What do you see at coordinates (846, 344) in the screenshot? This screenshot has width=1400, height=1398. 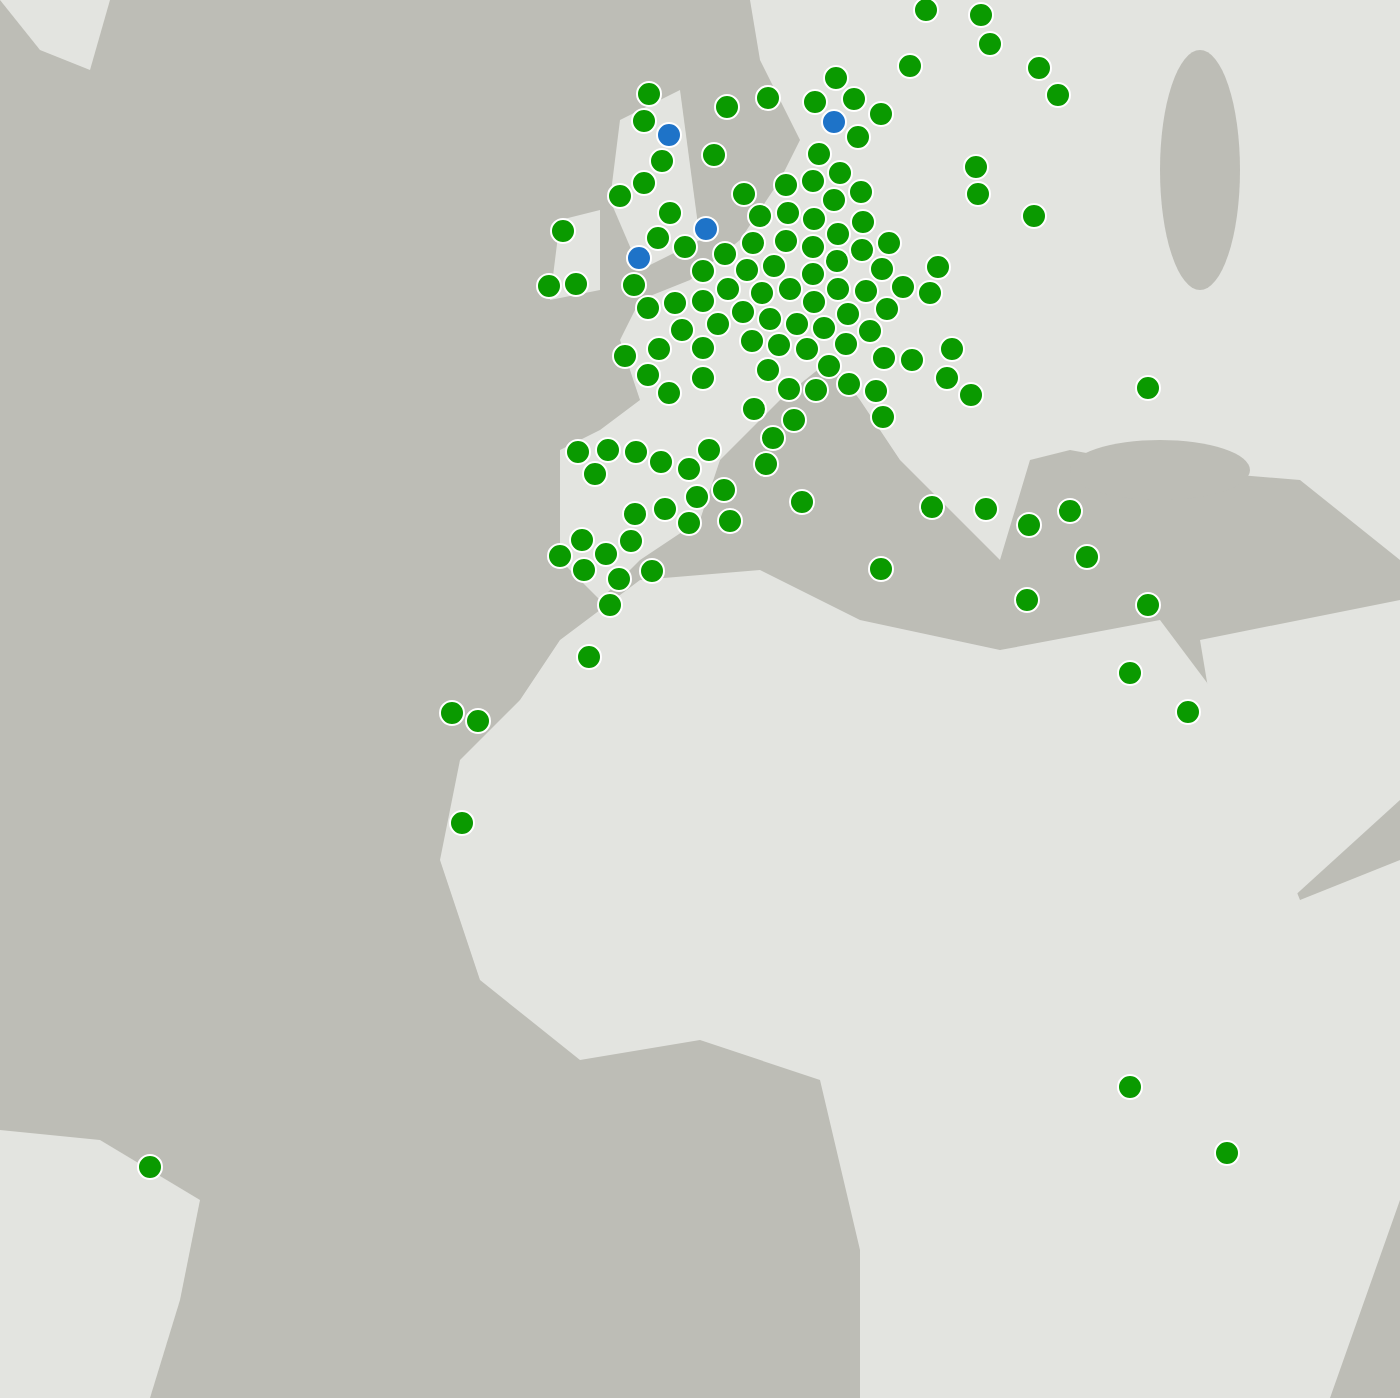 I see `map-pin` at bounding box center [846, 344].